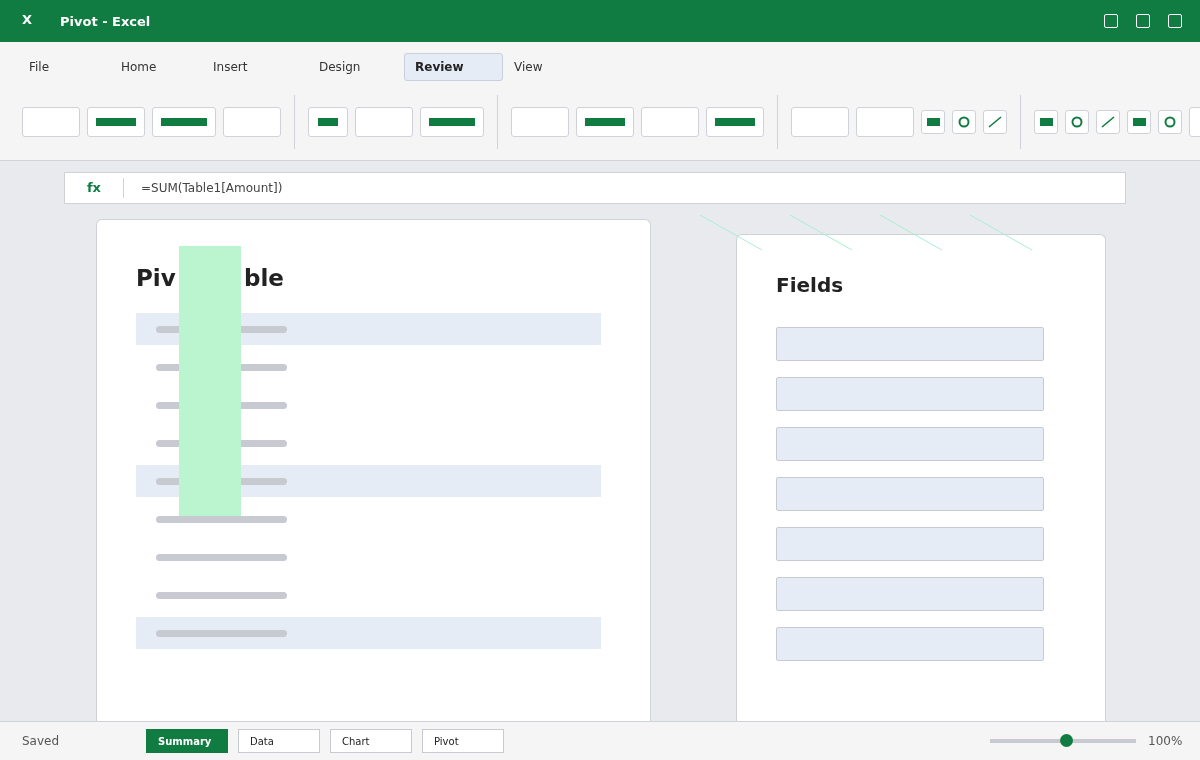 The image size is (1200, 760). Describe the element at coordinates (279, 741) in the screenshot. I see `sheet-tab: Data` at that location.